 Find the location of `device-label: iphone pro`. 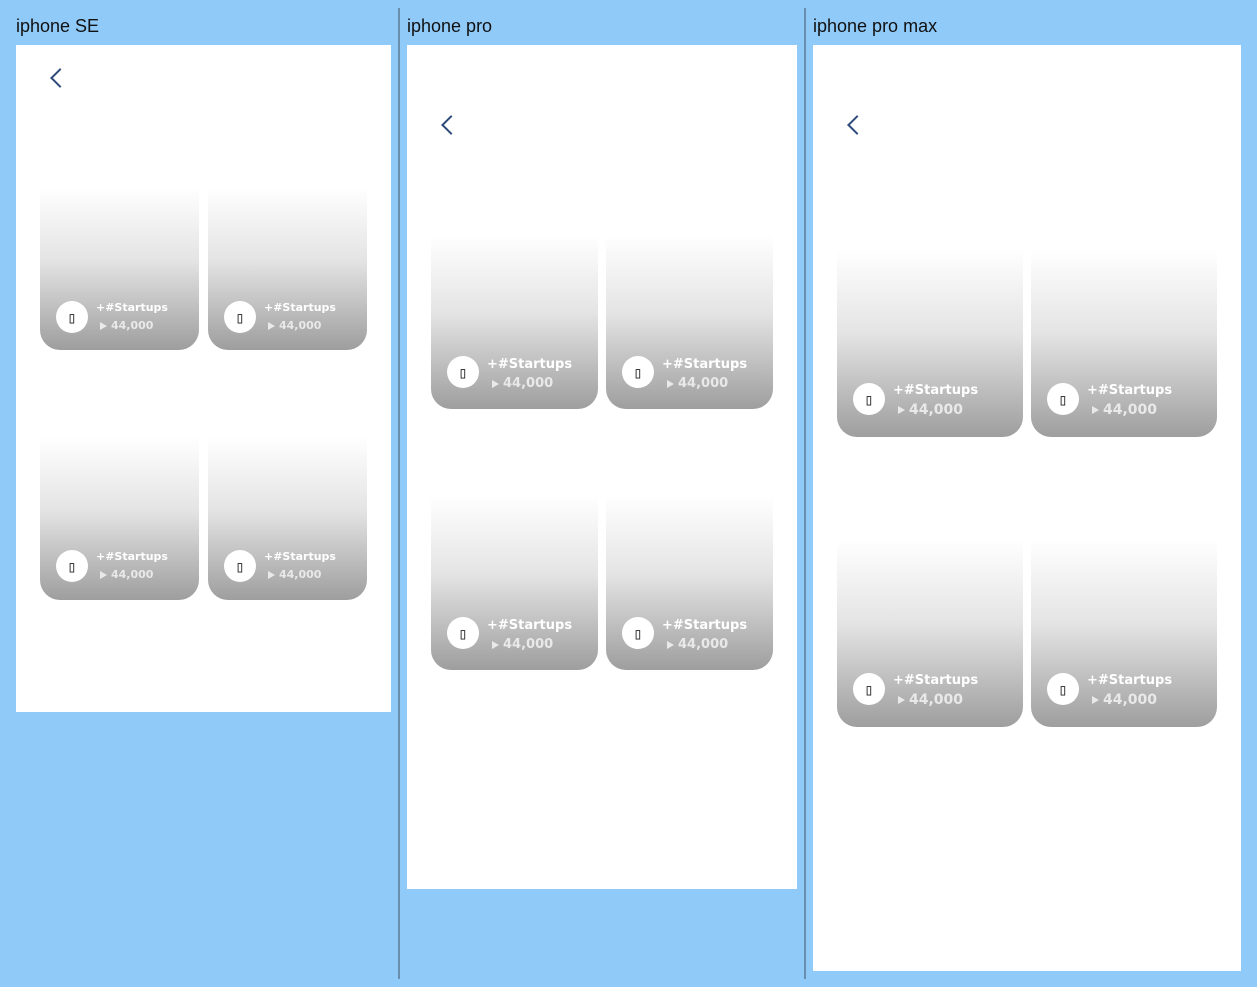

device-label: iphone pro is located at coordinates (450, 26).